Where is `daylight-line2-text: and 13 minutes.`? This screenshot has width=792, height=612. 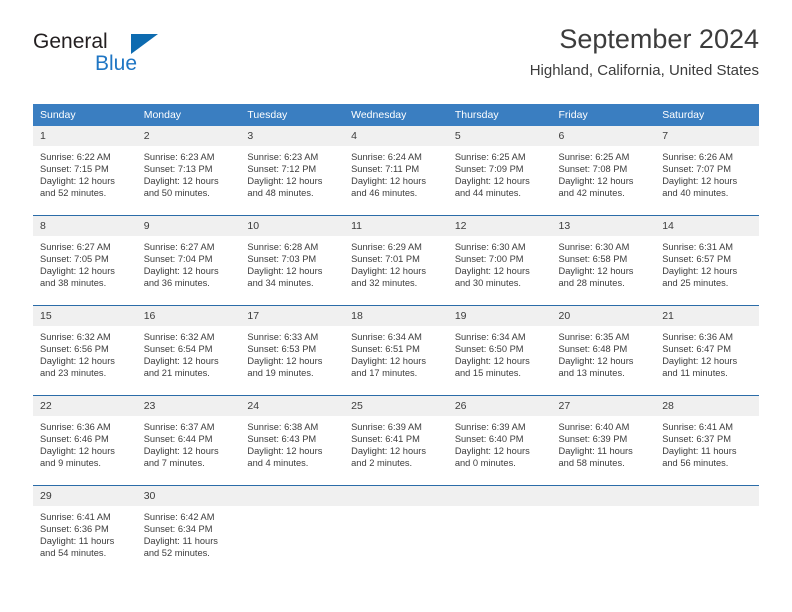 daylight-line2-text: and 13 minutes. is located at coordinates (591, 373).